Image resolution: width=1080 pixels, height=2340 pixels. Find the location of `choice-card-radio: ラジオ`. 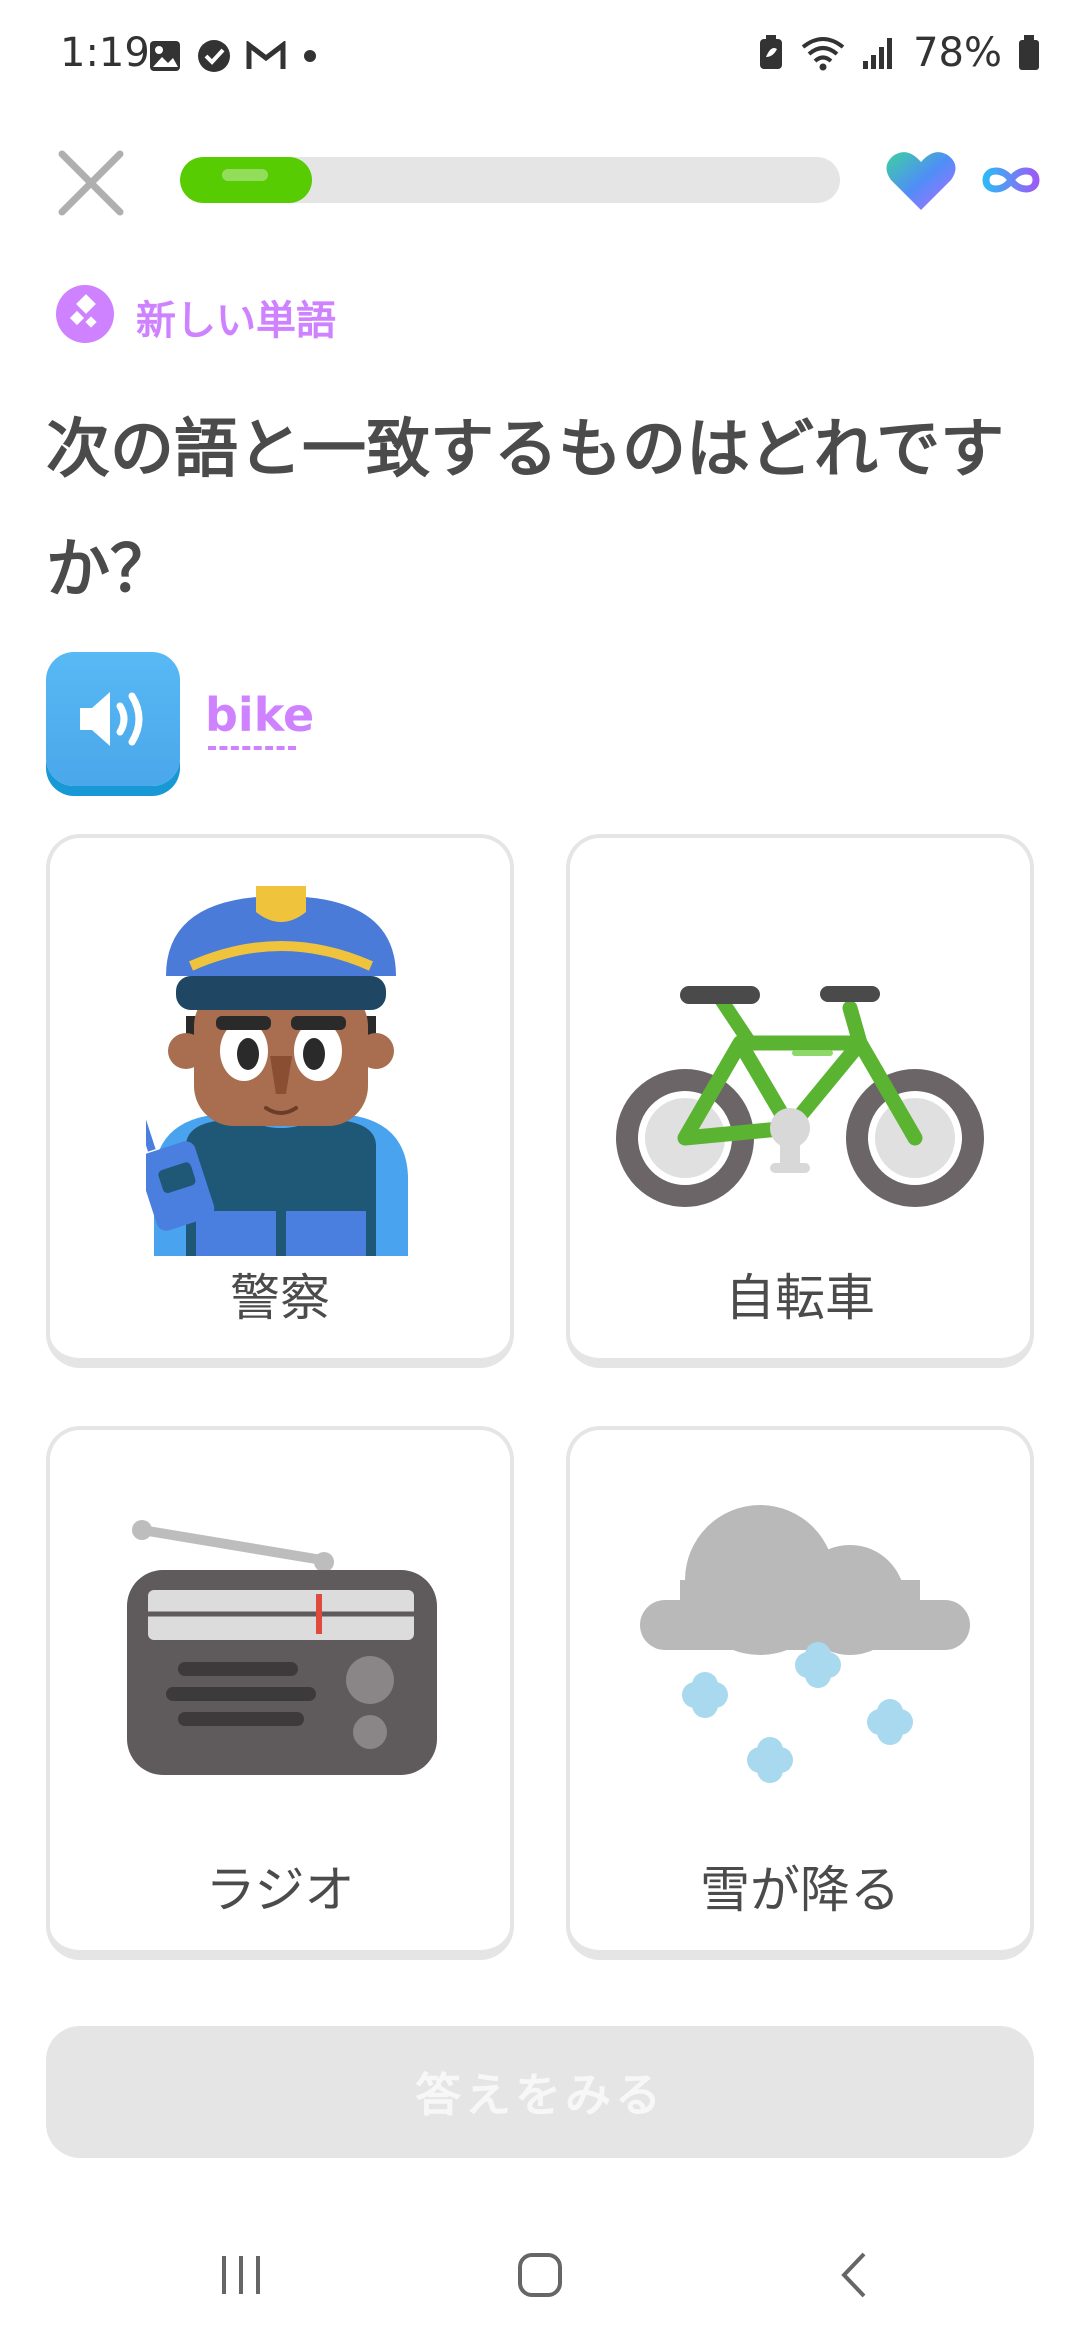

choice-card-radio: ラジオ is located at coordinates (280, 1693).